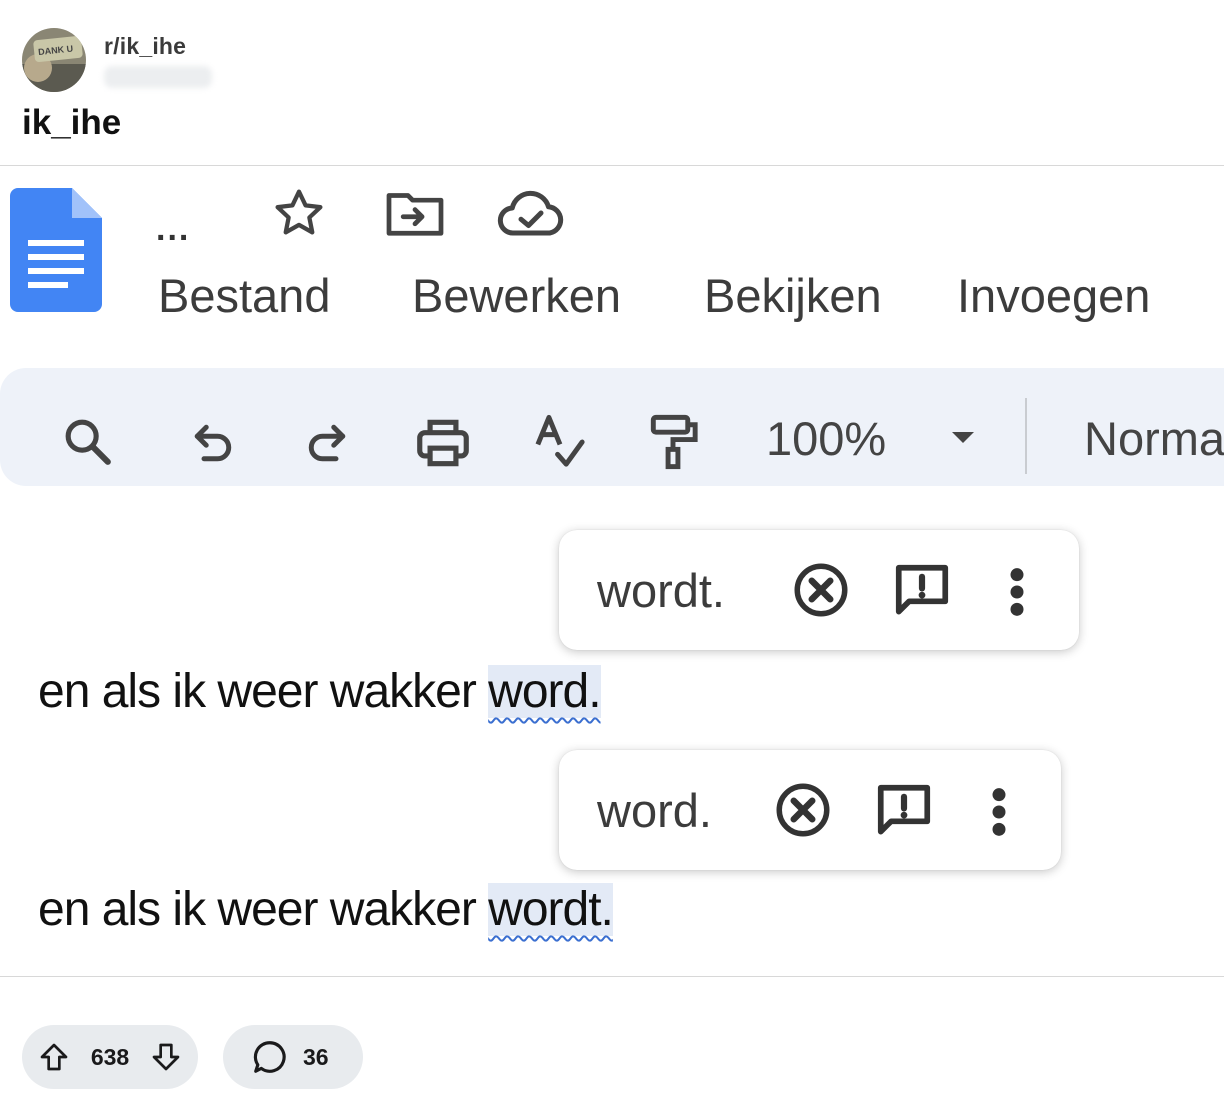 This screenshot has width=1224, height=1110. I want to click on move-to-folder-icon, so click(415, 212).